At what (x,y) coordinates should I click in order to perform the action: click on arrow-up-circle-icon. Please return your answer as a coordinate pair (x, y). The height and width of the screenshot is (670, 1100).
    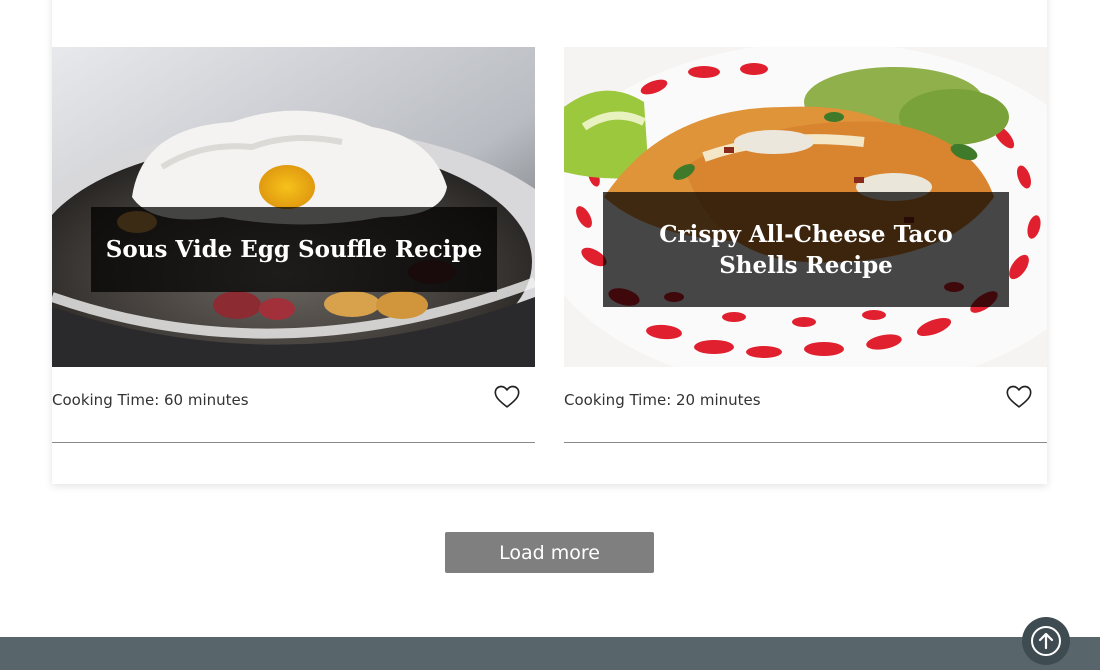
    Looking at the image, I should click on (1046, 641).